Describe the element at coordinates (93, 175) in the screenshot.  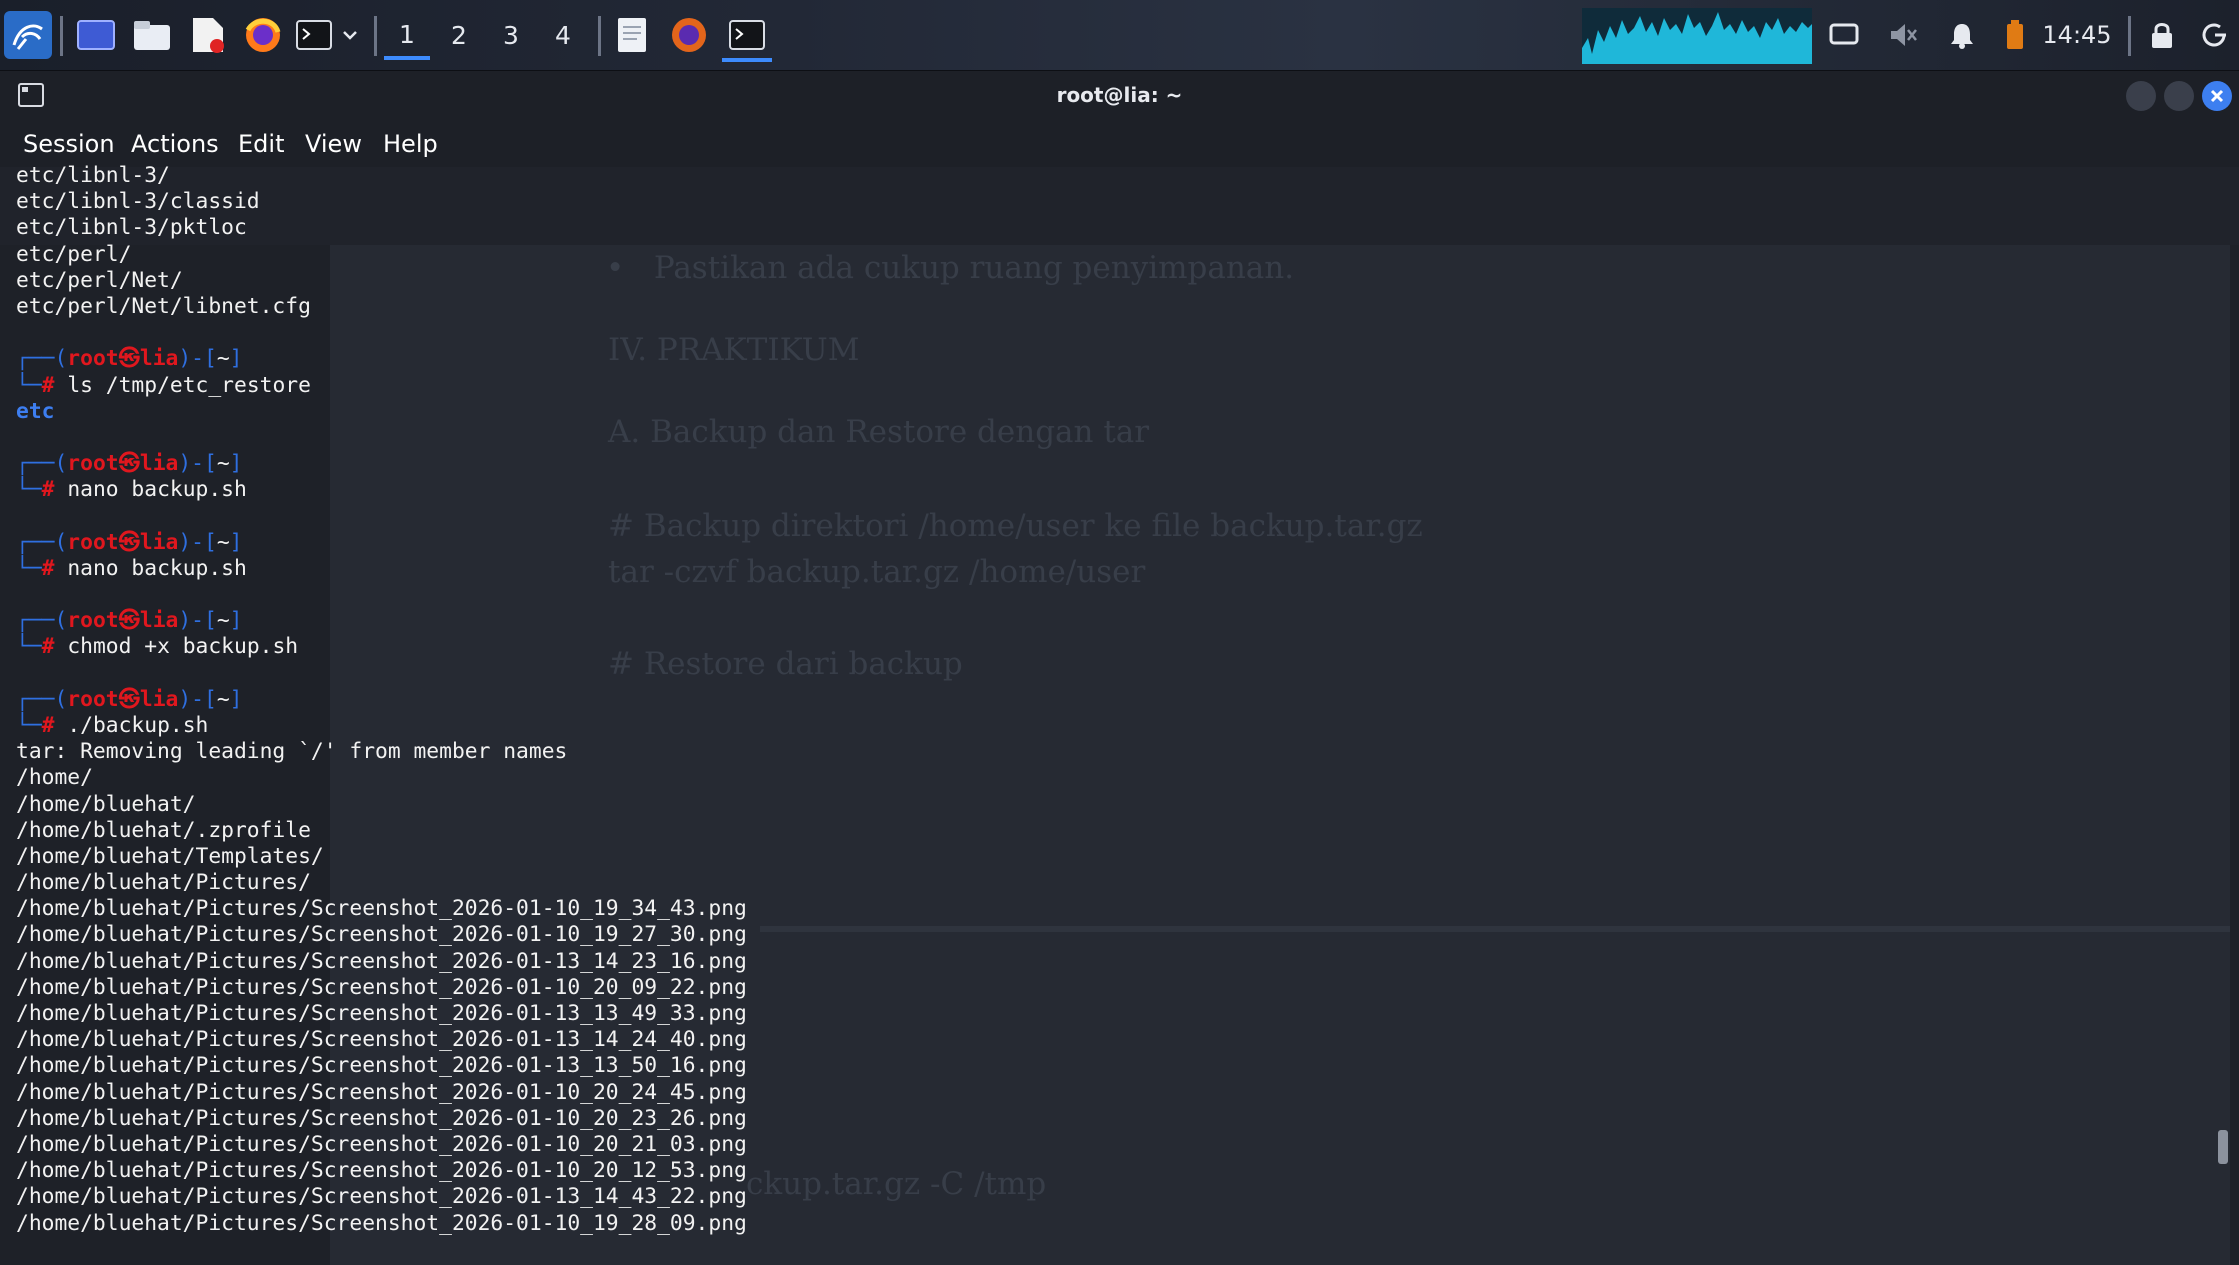
I see `output-line: etc/libnl-3/` at that location.